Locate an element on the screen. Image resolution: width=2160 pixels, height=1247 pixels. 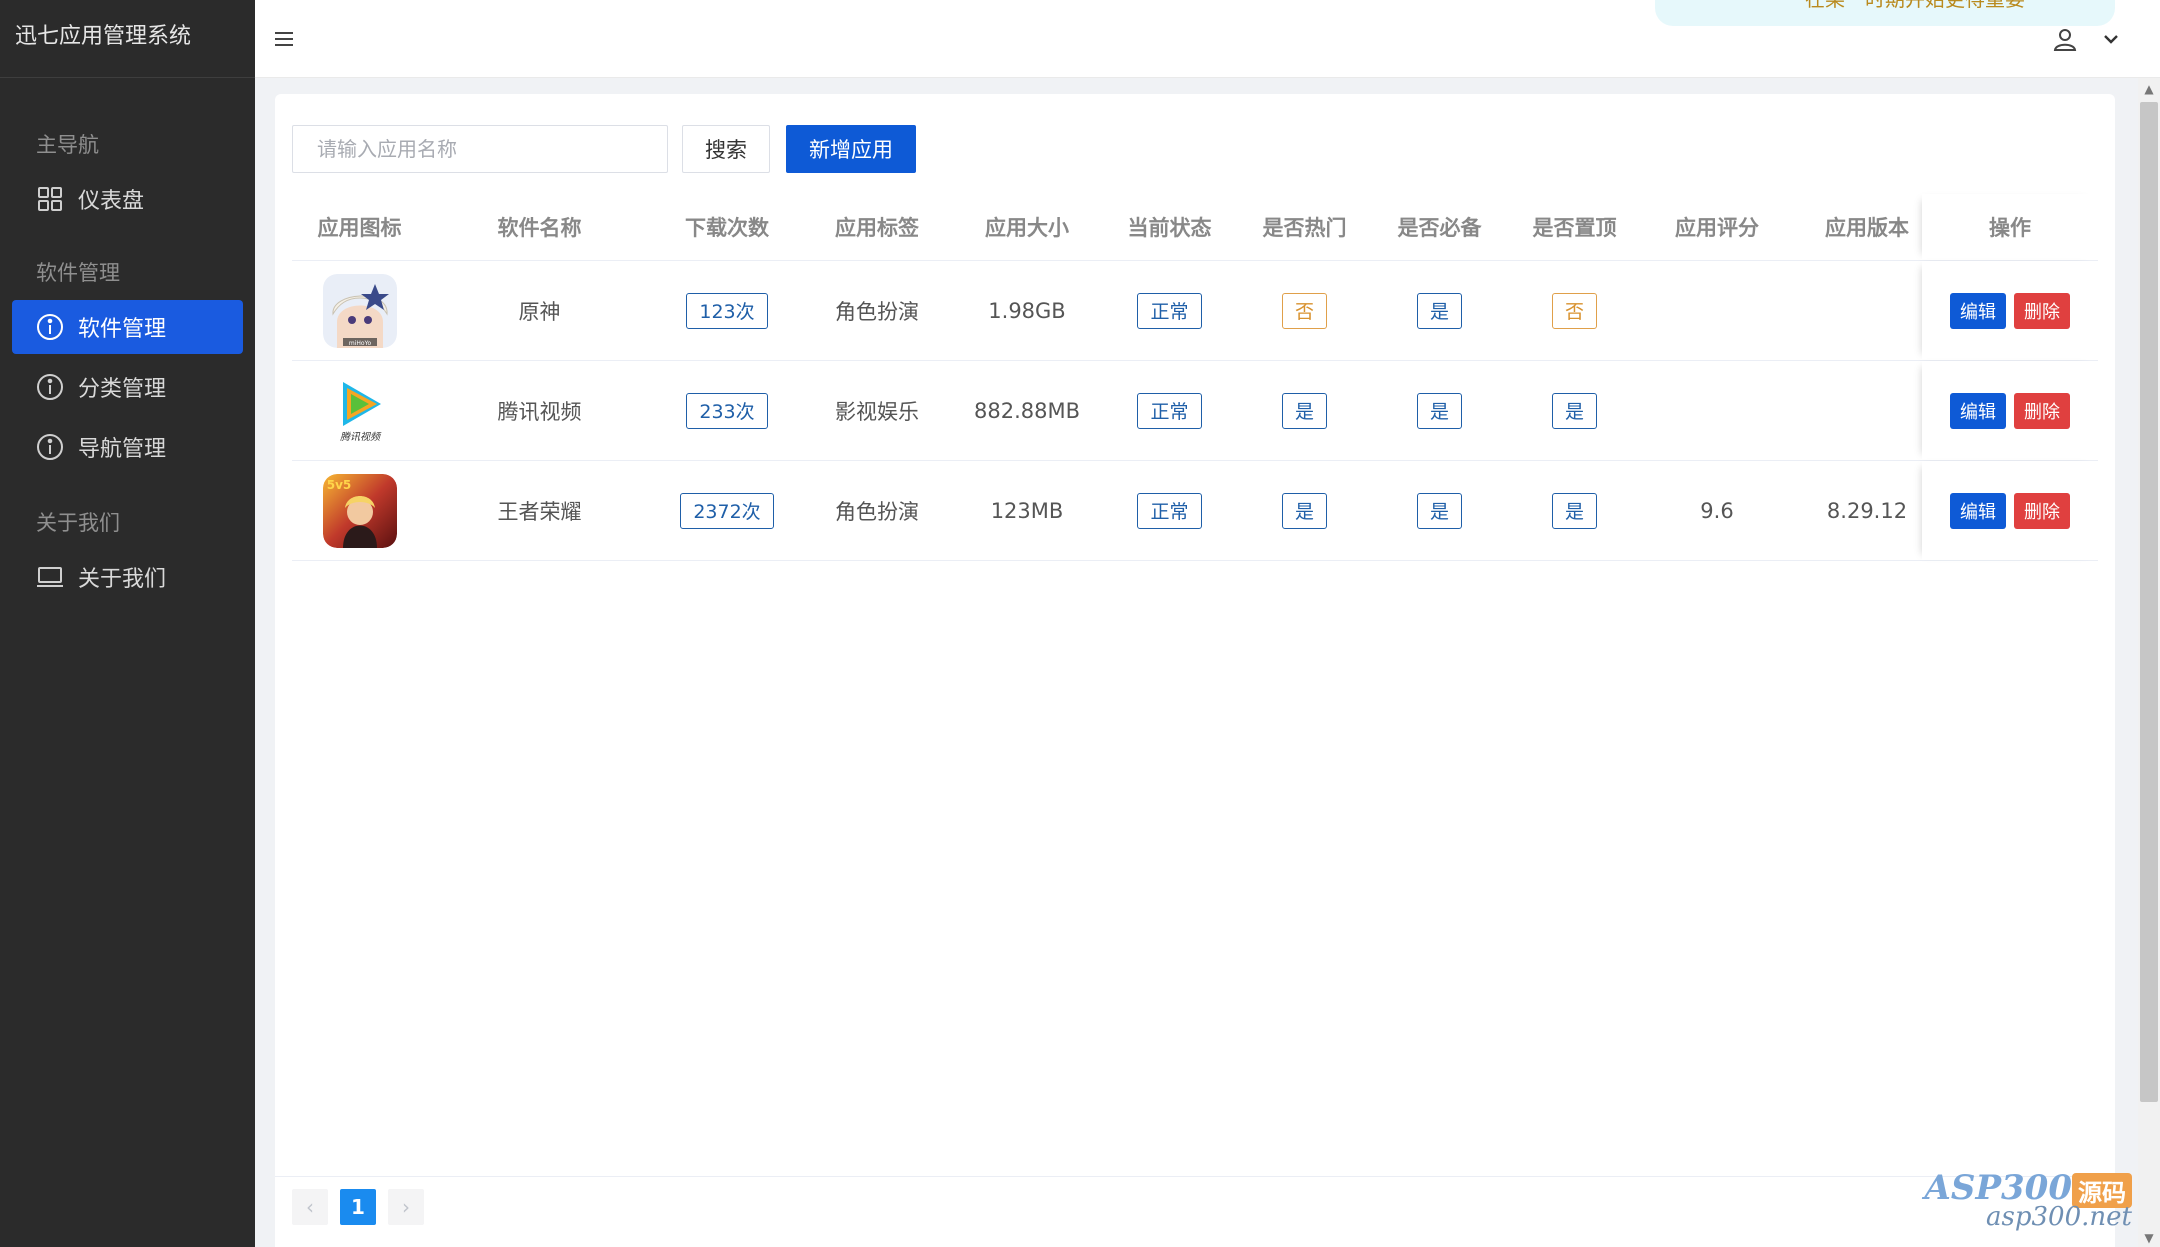
app-icon-cell: miHoYo is located at coordinates (359, 310).